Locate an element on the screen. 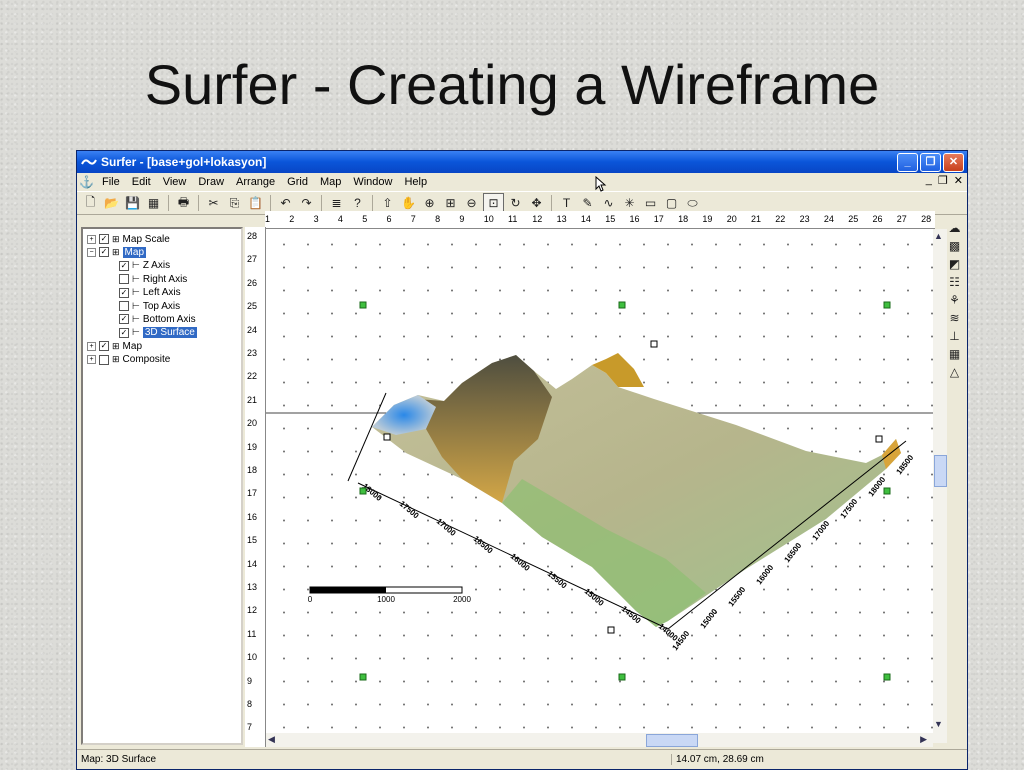 This screenshot has width=1024, height=770. menu-view: View is located at coordinates (175, 182).